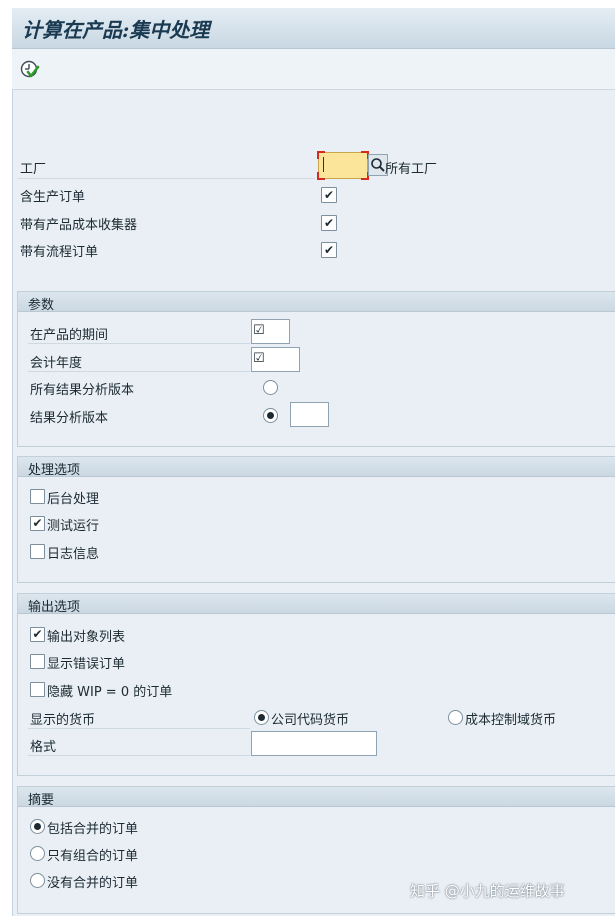 This screenshot has height=916, width=615. I want to click on with-process-orders-label: 带有流程订单, so click(59, 252).